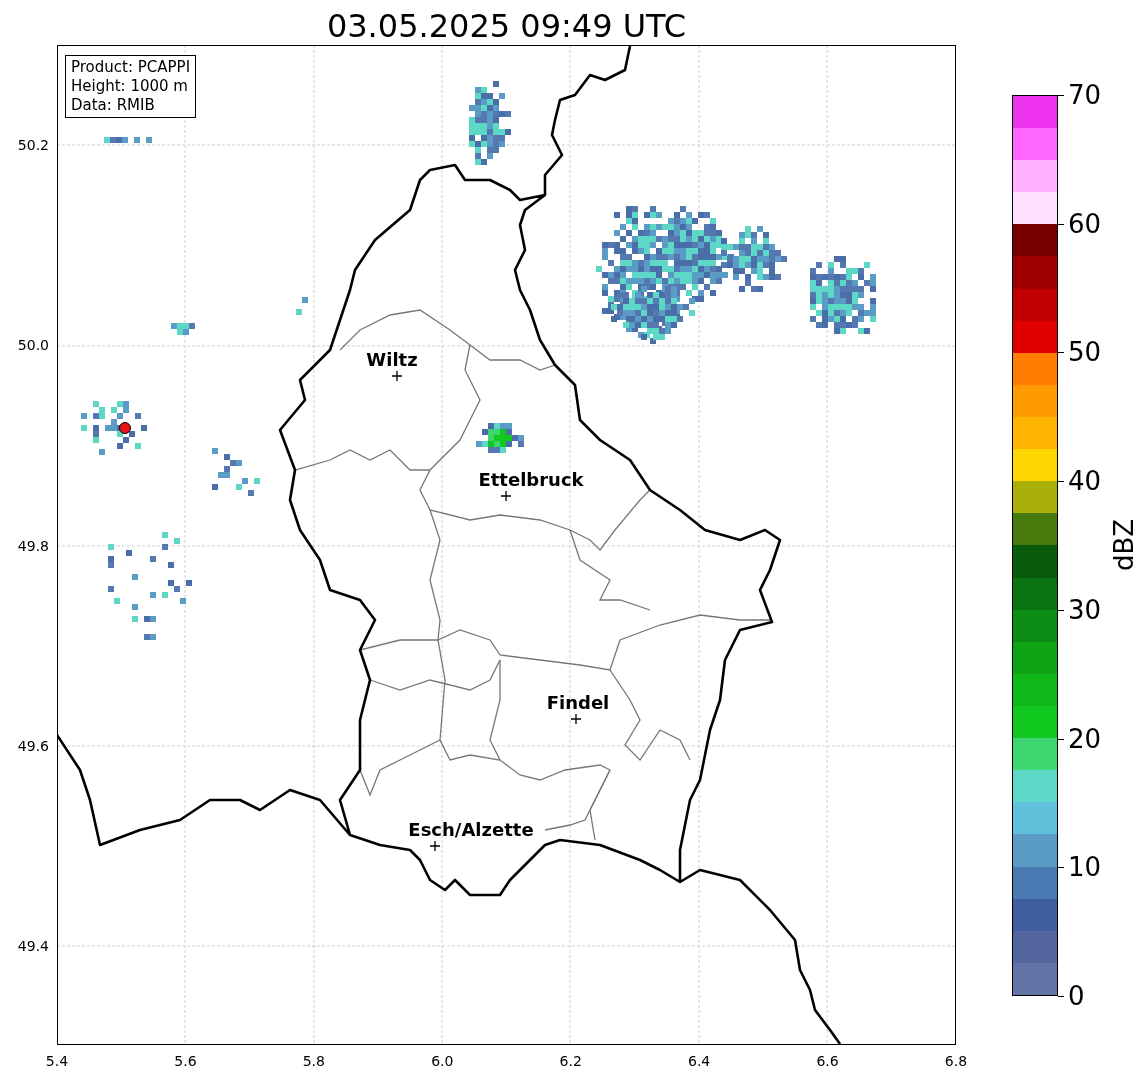 The image size is (1145, 1084). I want to click on colorbar-tick-label: 60, so click(1085, 223).